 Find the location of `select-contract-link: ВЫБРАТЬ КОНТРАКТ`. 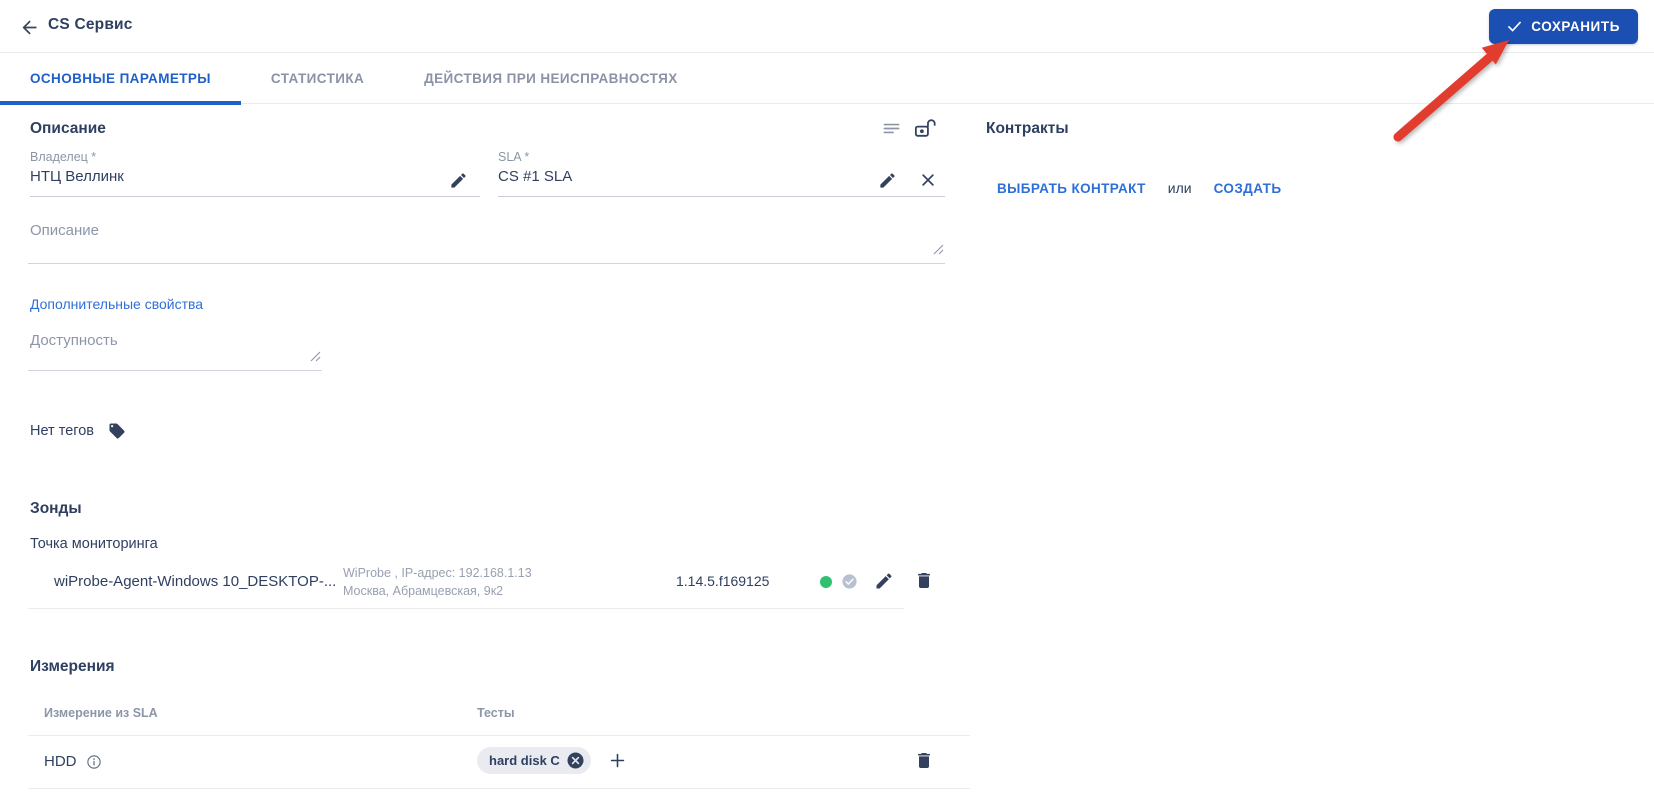

select-contract-link: ВЫБРАТЬ КОНТРАКТ is located at coordinates (1071, 188).